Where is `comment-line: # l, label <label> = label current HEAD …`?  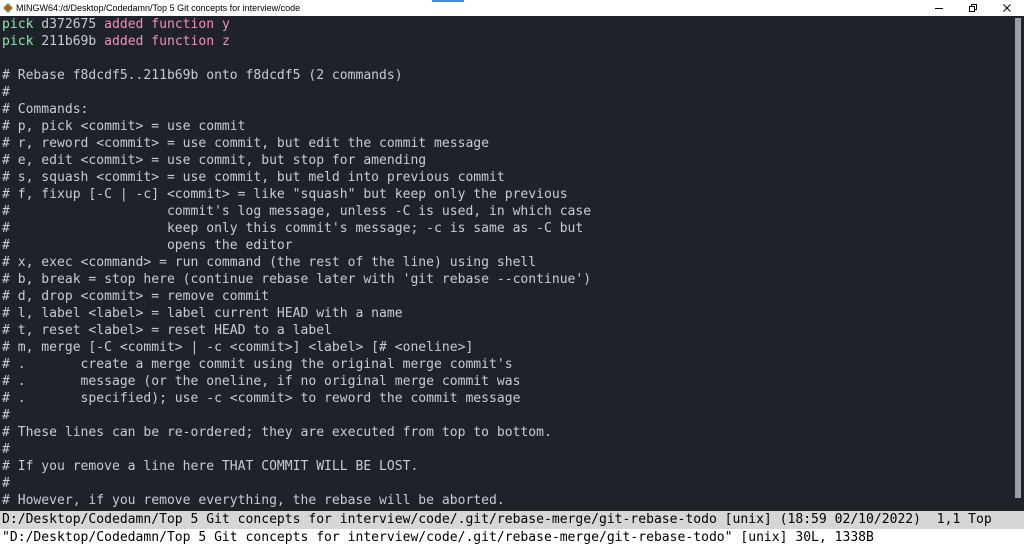
comment-line: # l, label <label> = label current HEAD … is located at coordinates (202, 313).